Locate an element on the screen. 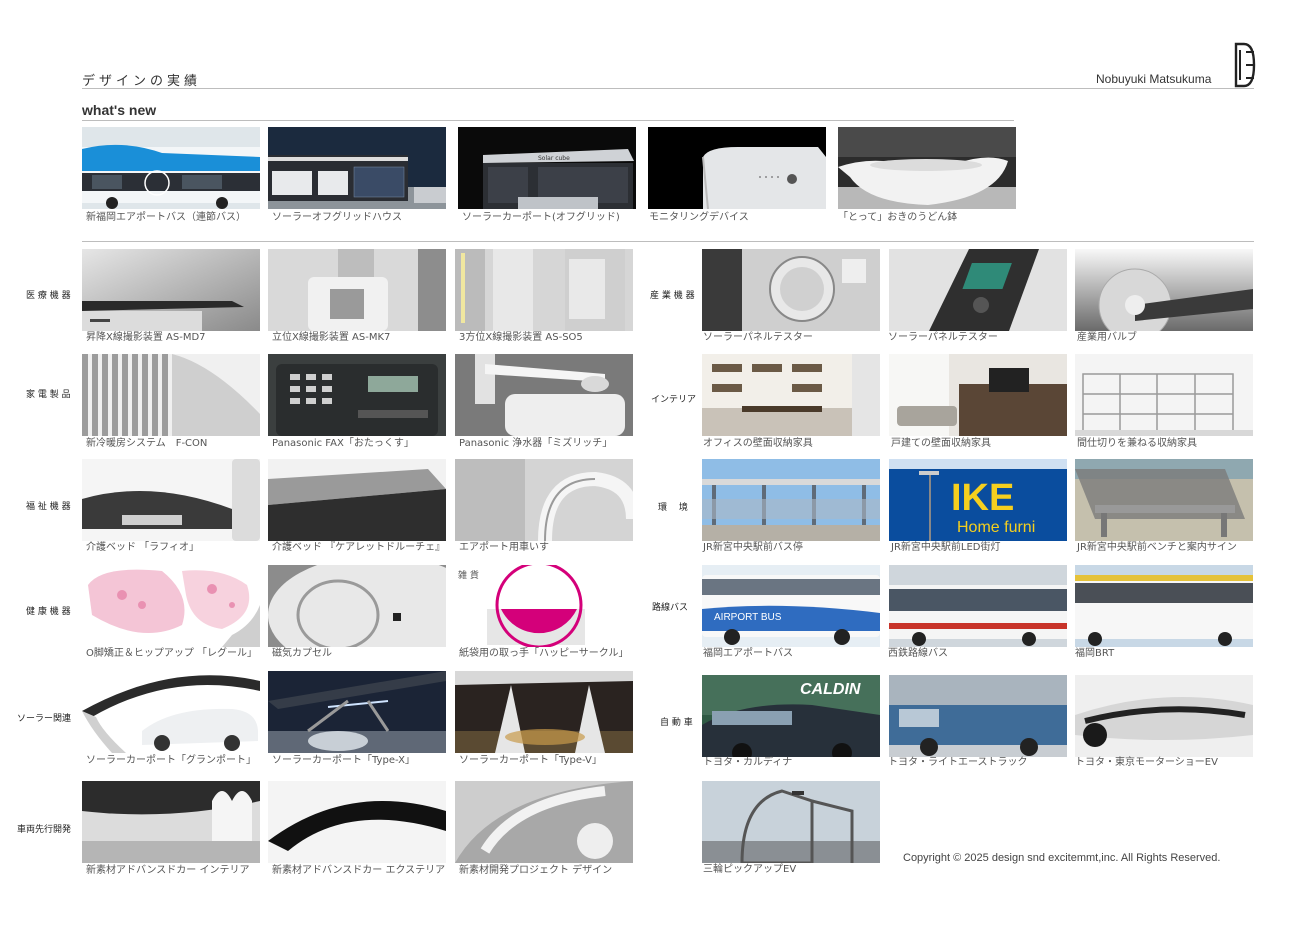 This screenshot has width=1300, height=925. whats-new-thumb-house is located at coordinates (357, 168).